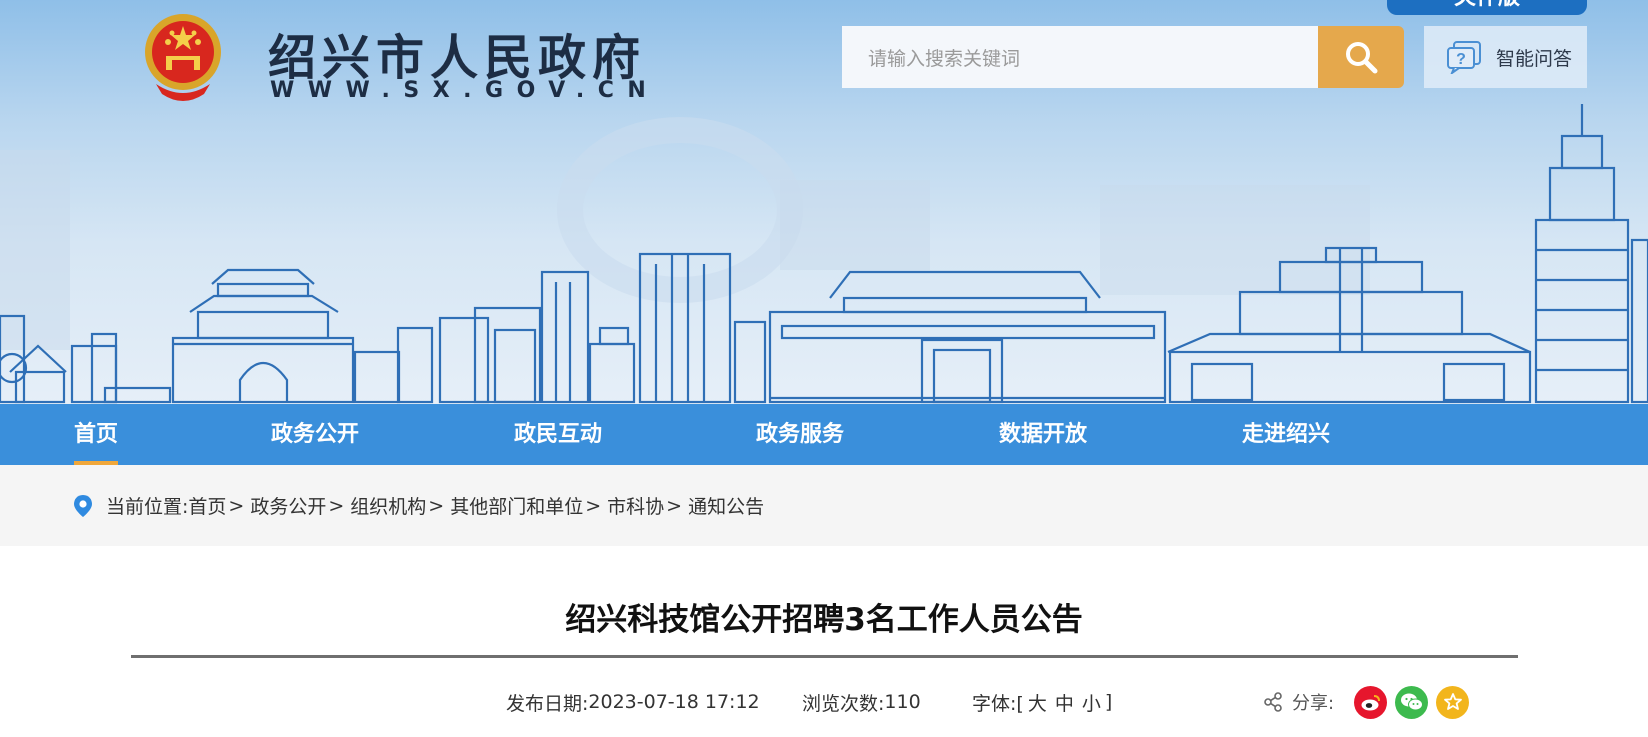 This screenshot has width=1648, height=737. What do you see at coordinates (674, 702) in the screenshot?
I see `publish-date-value: 2023-07-18 17:12` at bounding box center [674, 702].